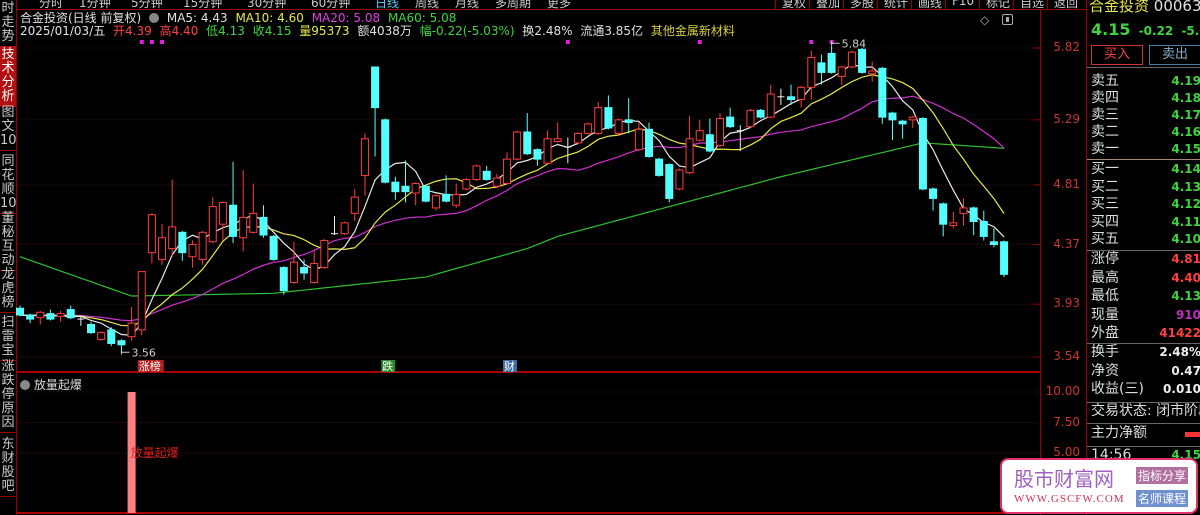  I want to click on annotation-arrow, so click(125, 352).